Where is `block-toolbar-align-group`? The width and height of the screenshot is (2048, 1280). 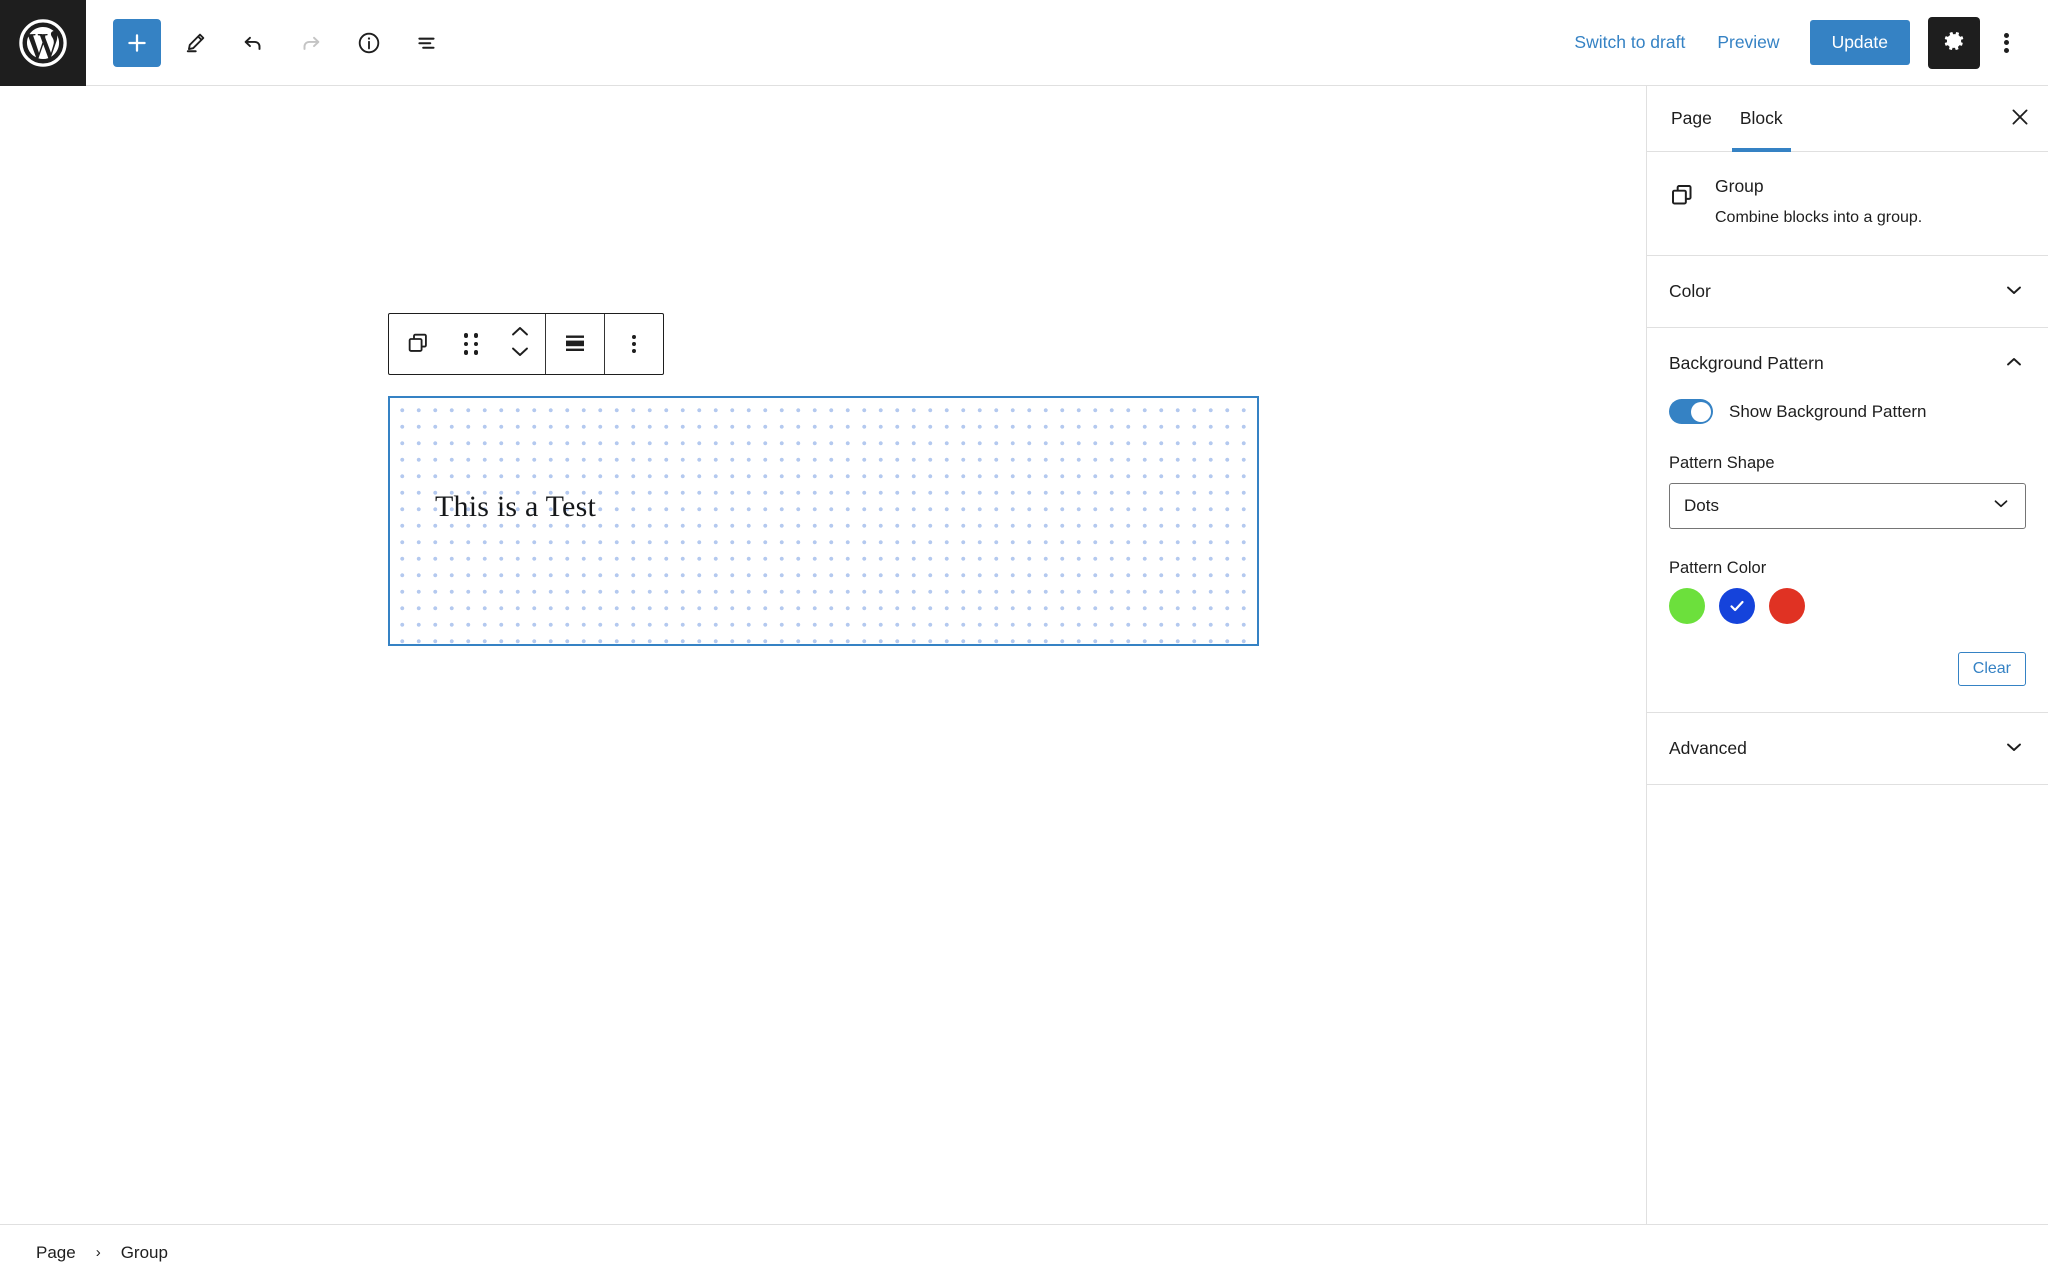
block-toolbar-align-group is located at coordinates (575, 344).